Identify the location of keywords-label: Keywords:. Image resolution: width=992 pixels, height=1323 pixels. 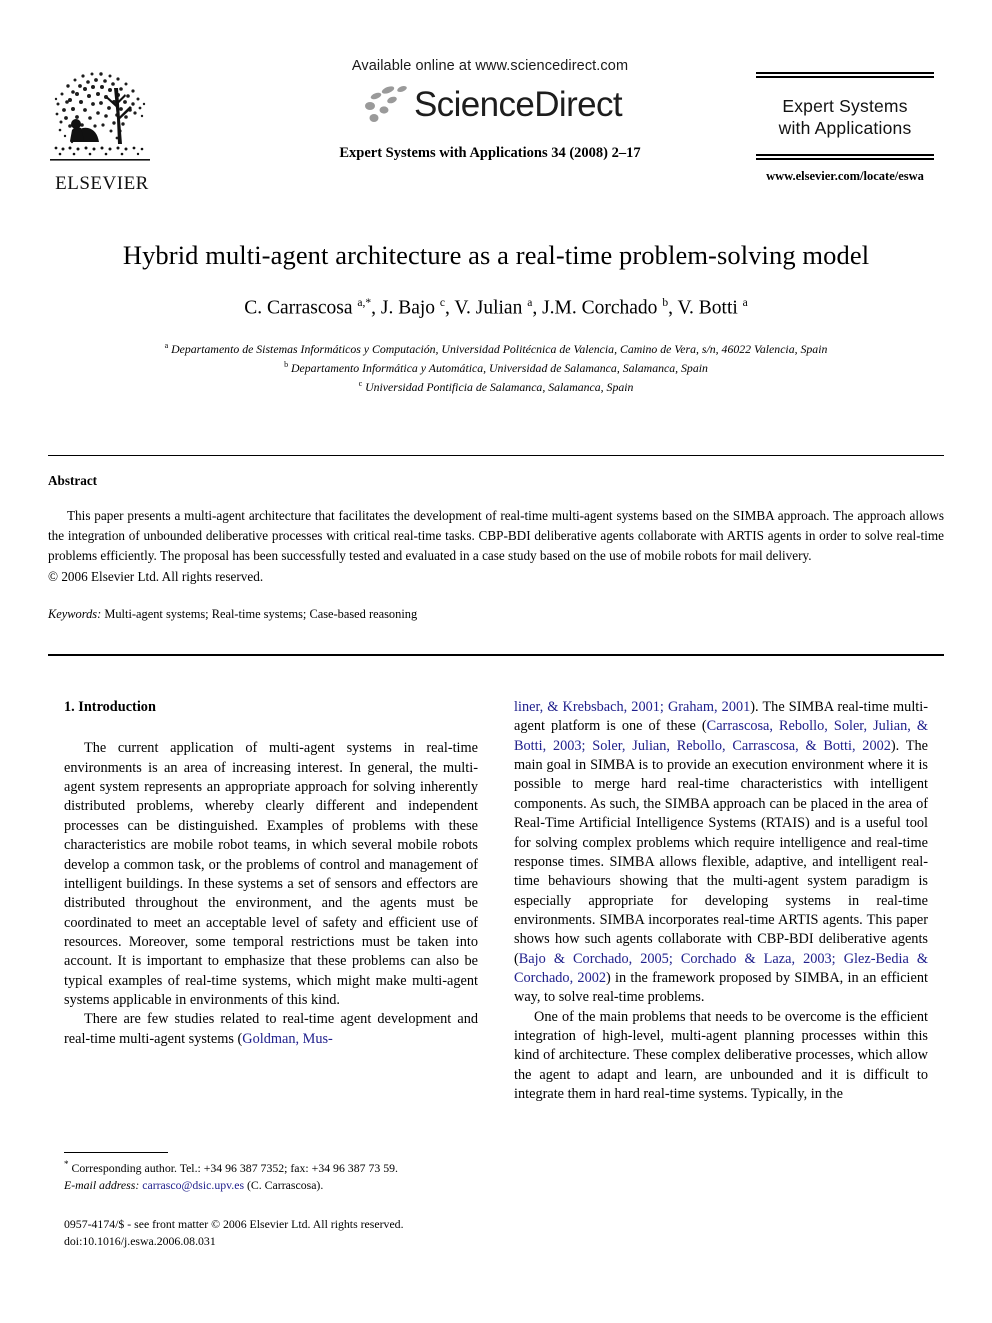
(75, 613).